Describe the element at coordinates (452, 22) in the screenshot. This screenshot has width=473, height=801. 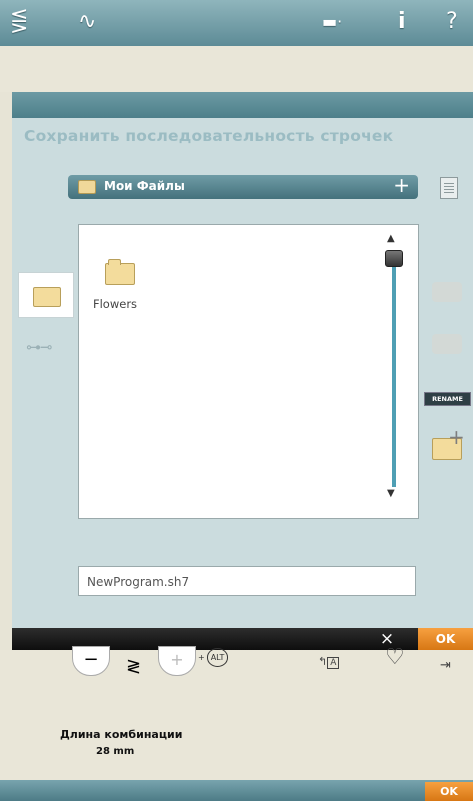
I see `help-icon: ?` at that location.